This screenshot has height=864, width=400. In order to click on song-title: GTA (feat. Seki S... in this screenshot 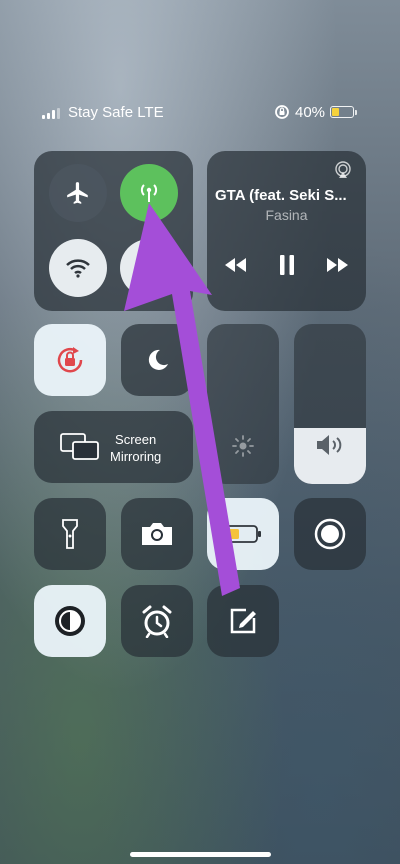, I will do `click(281, 195)`.